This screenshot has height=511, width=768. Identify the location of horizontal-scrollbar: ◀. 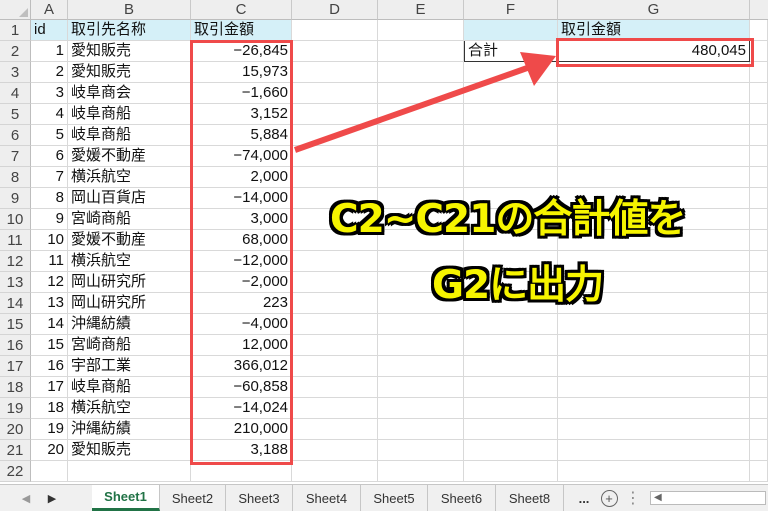
(708, 498).